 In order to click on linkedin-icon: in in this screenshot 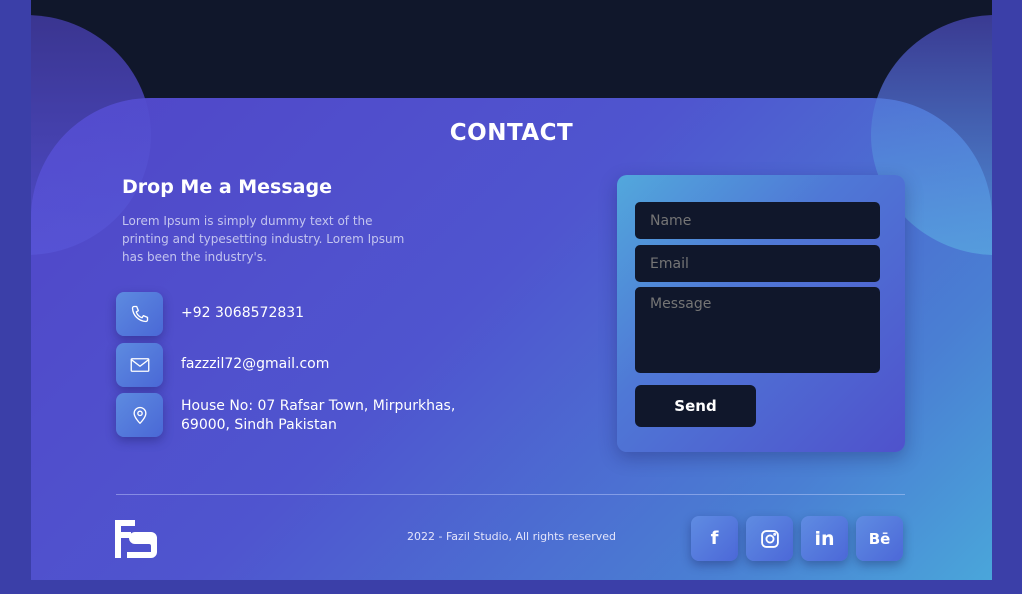, I will do `click(824, 538)`.